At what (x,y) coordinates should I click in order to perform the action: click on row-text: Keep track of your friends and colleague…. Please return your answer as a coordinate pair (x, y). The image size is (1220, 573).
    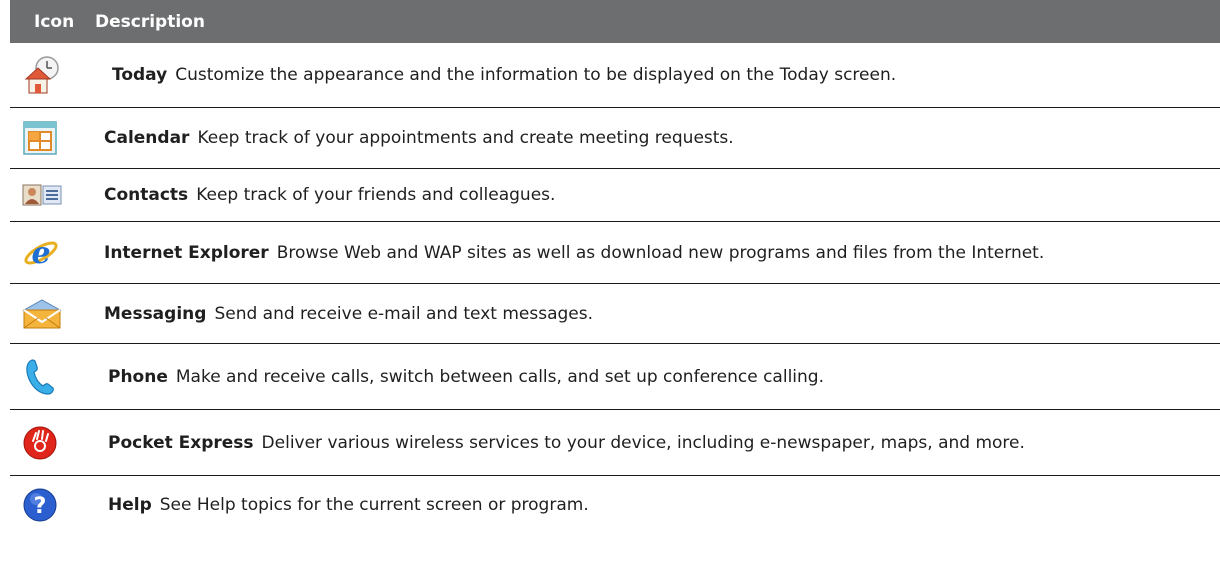
    Looking at the image, I should click on (376, 195).